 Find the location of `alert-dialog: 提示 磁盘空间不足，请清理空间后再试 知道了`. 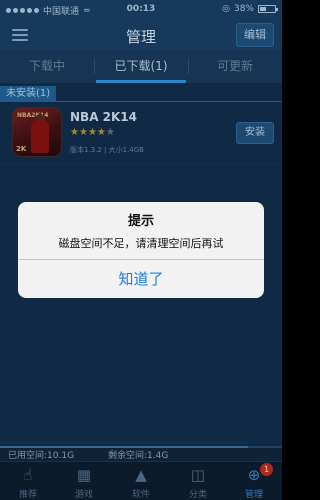

alert-dialog: 提示 磁盘空间不足，请清理空间后再试 知道了 is located at coordinates (141, 250).